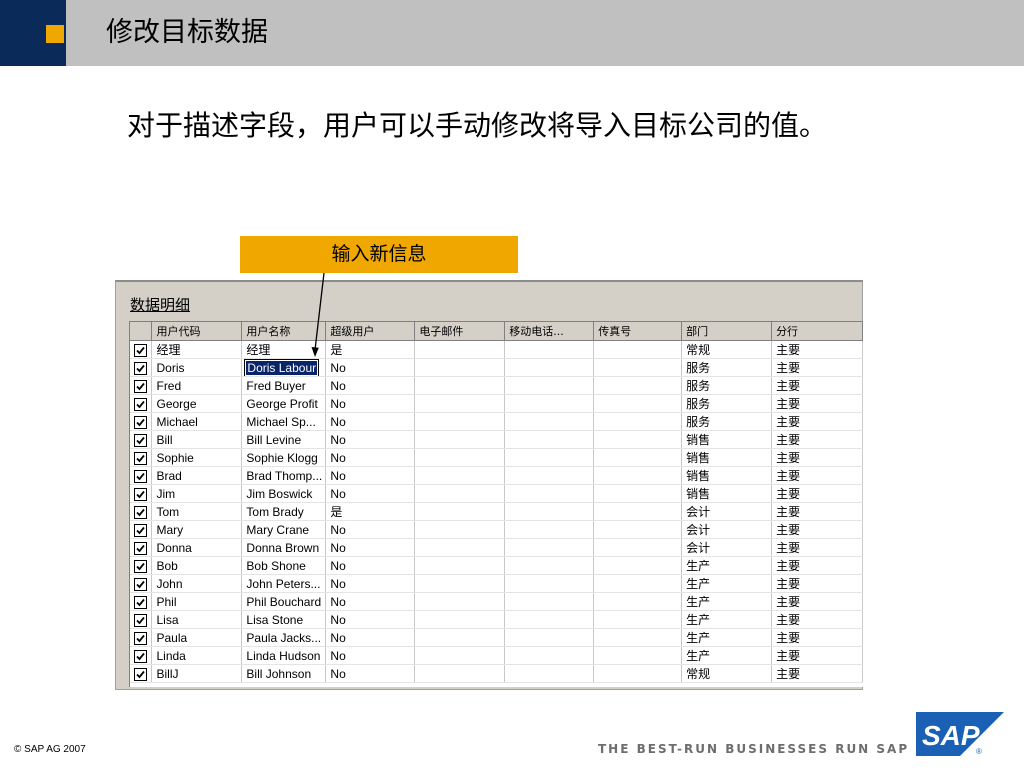 The height and width of the screenshot is (768, 1024). Describe the element at coordinates (197, 385) in the screenshot. I see `table-cell: Fred` at that location.